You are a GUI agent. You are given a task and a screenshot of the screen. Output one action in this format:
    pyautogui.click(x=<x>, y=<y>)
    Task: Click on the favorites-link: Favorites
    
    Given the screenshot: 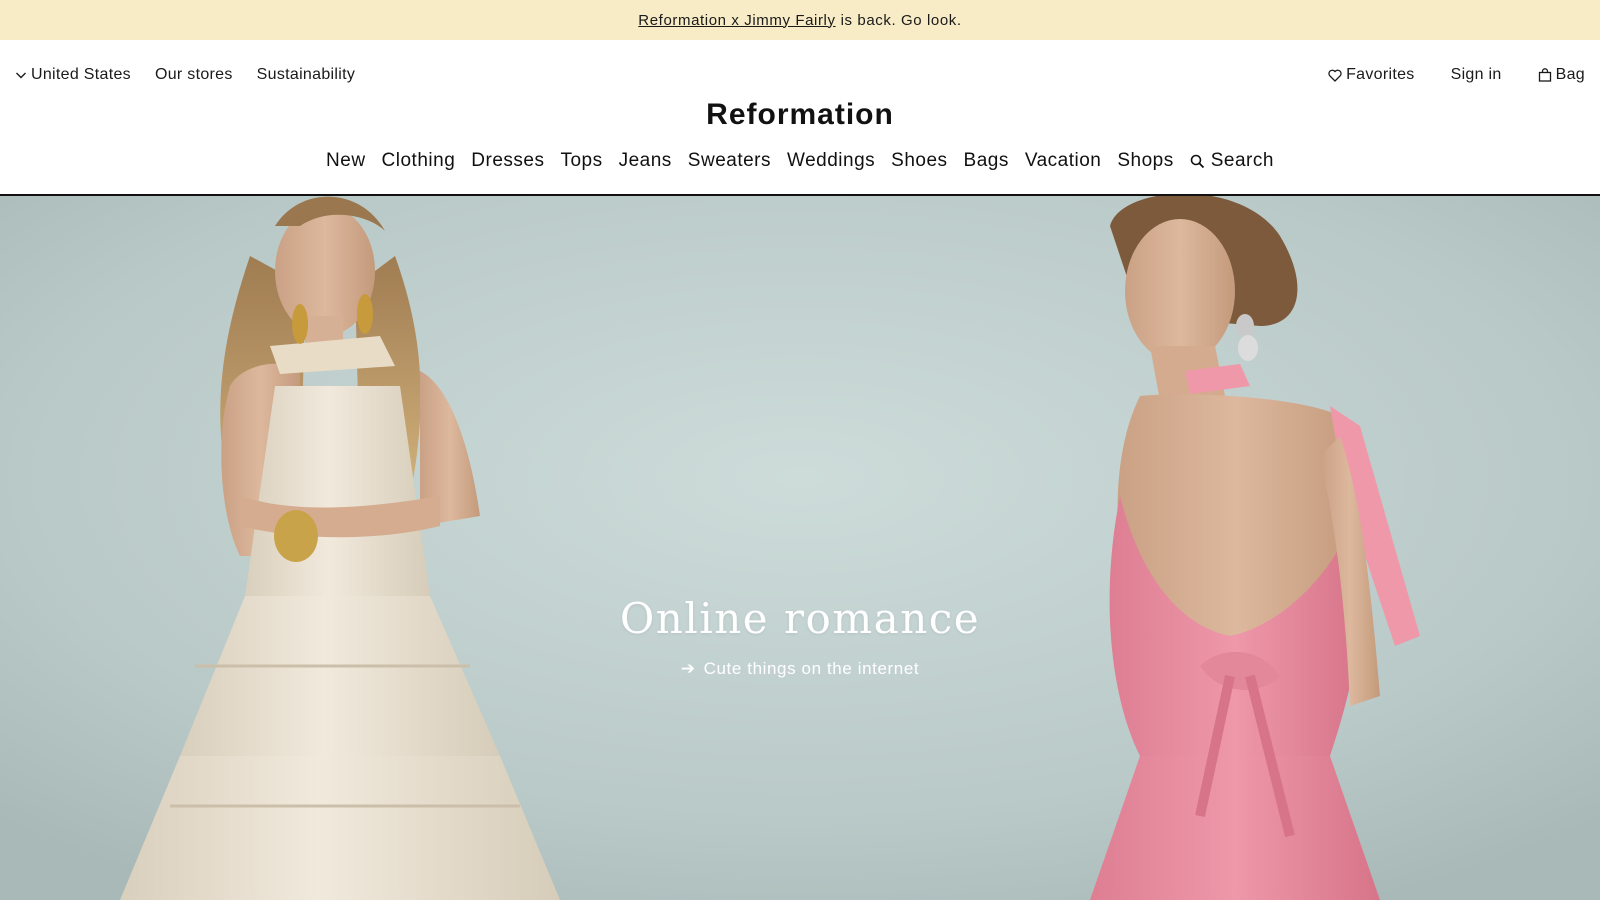 What is the action you would take?
    pyautogui.click(x=1371, y=75)
    